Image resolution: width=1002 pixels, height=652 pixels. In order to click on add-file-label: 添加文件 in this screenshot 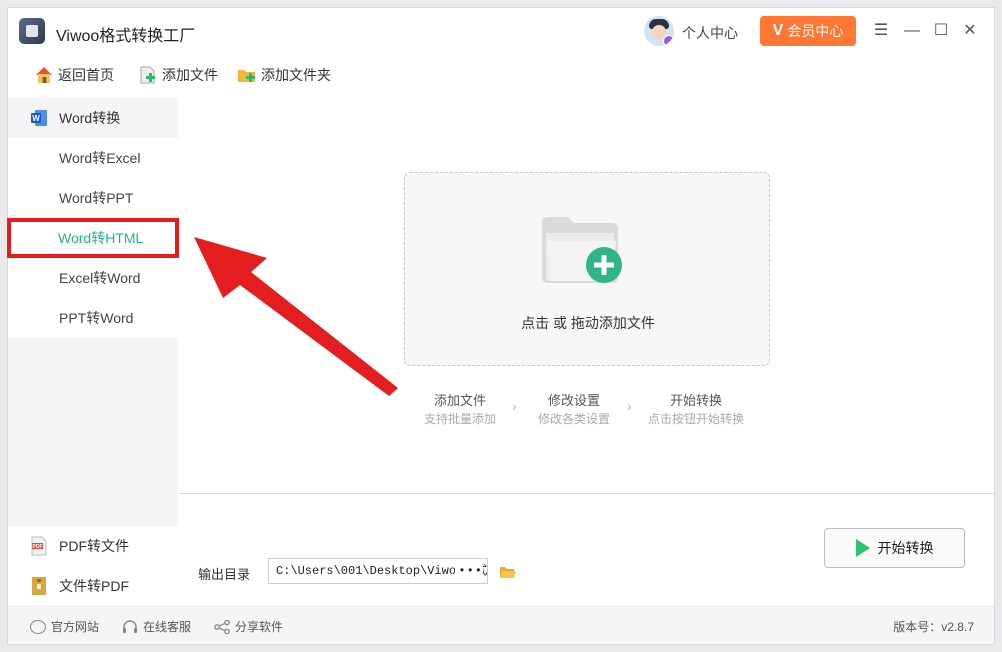, I will do `click(190, 75)`.